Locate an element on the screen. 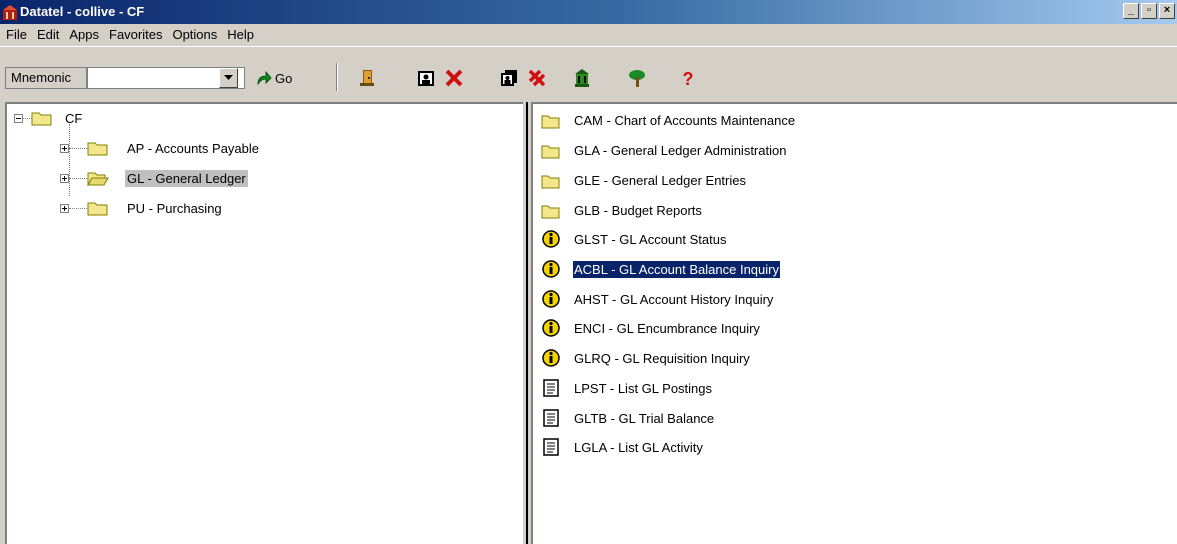  tree-node-ap: AP - Accounts Payable is located at coordinates (174, 148).